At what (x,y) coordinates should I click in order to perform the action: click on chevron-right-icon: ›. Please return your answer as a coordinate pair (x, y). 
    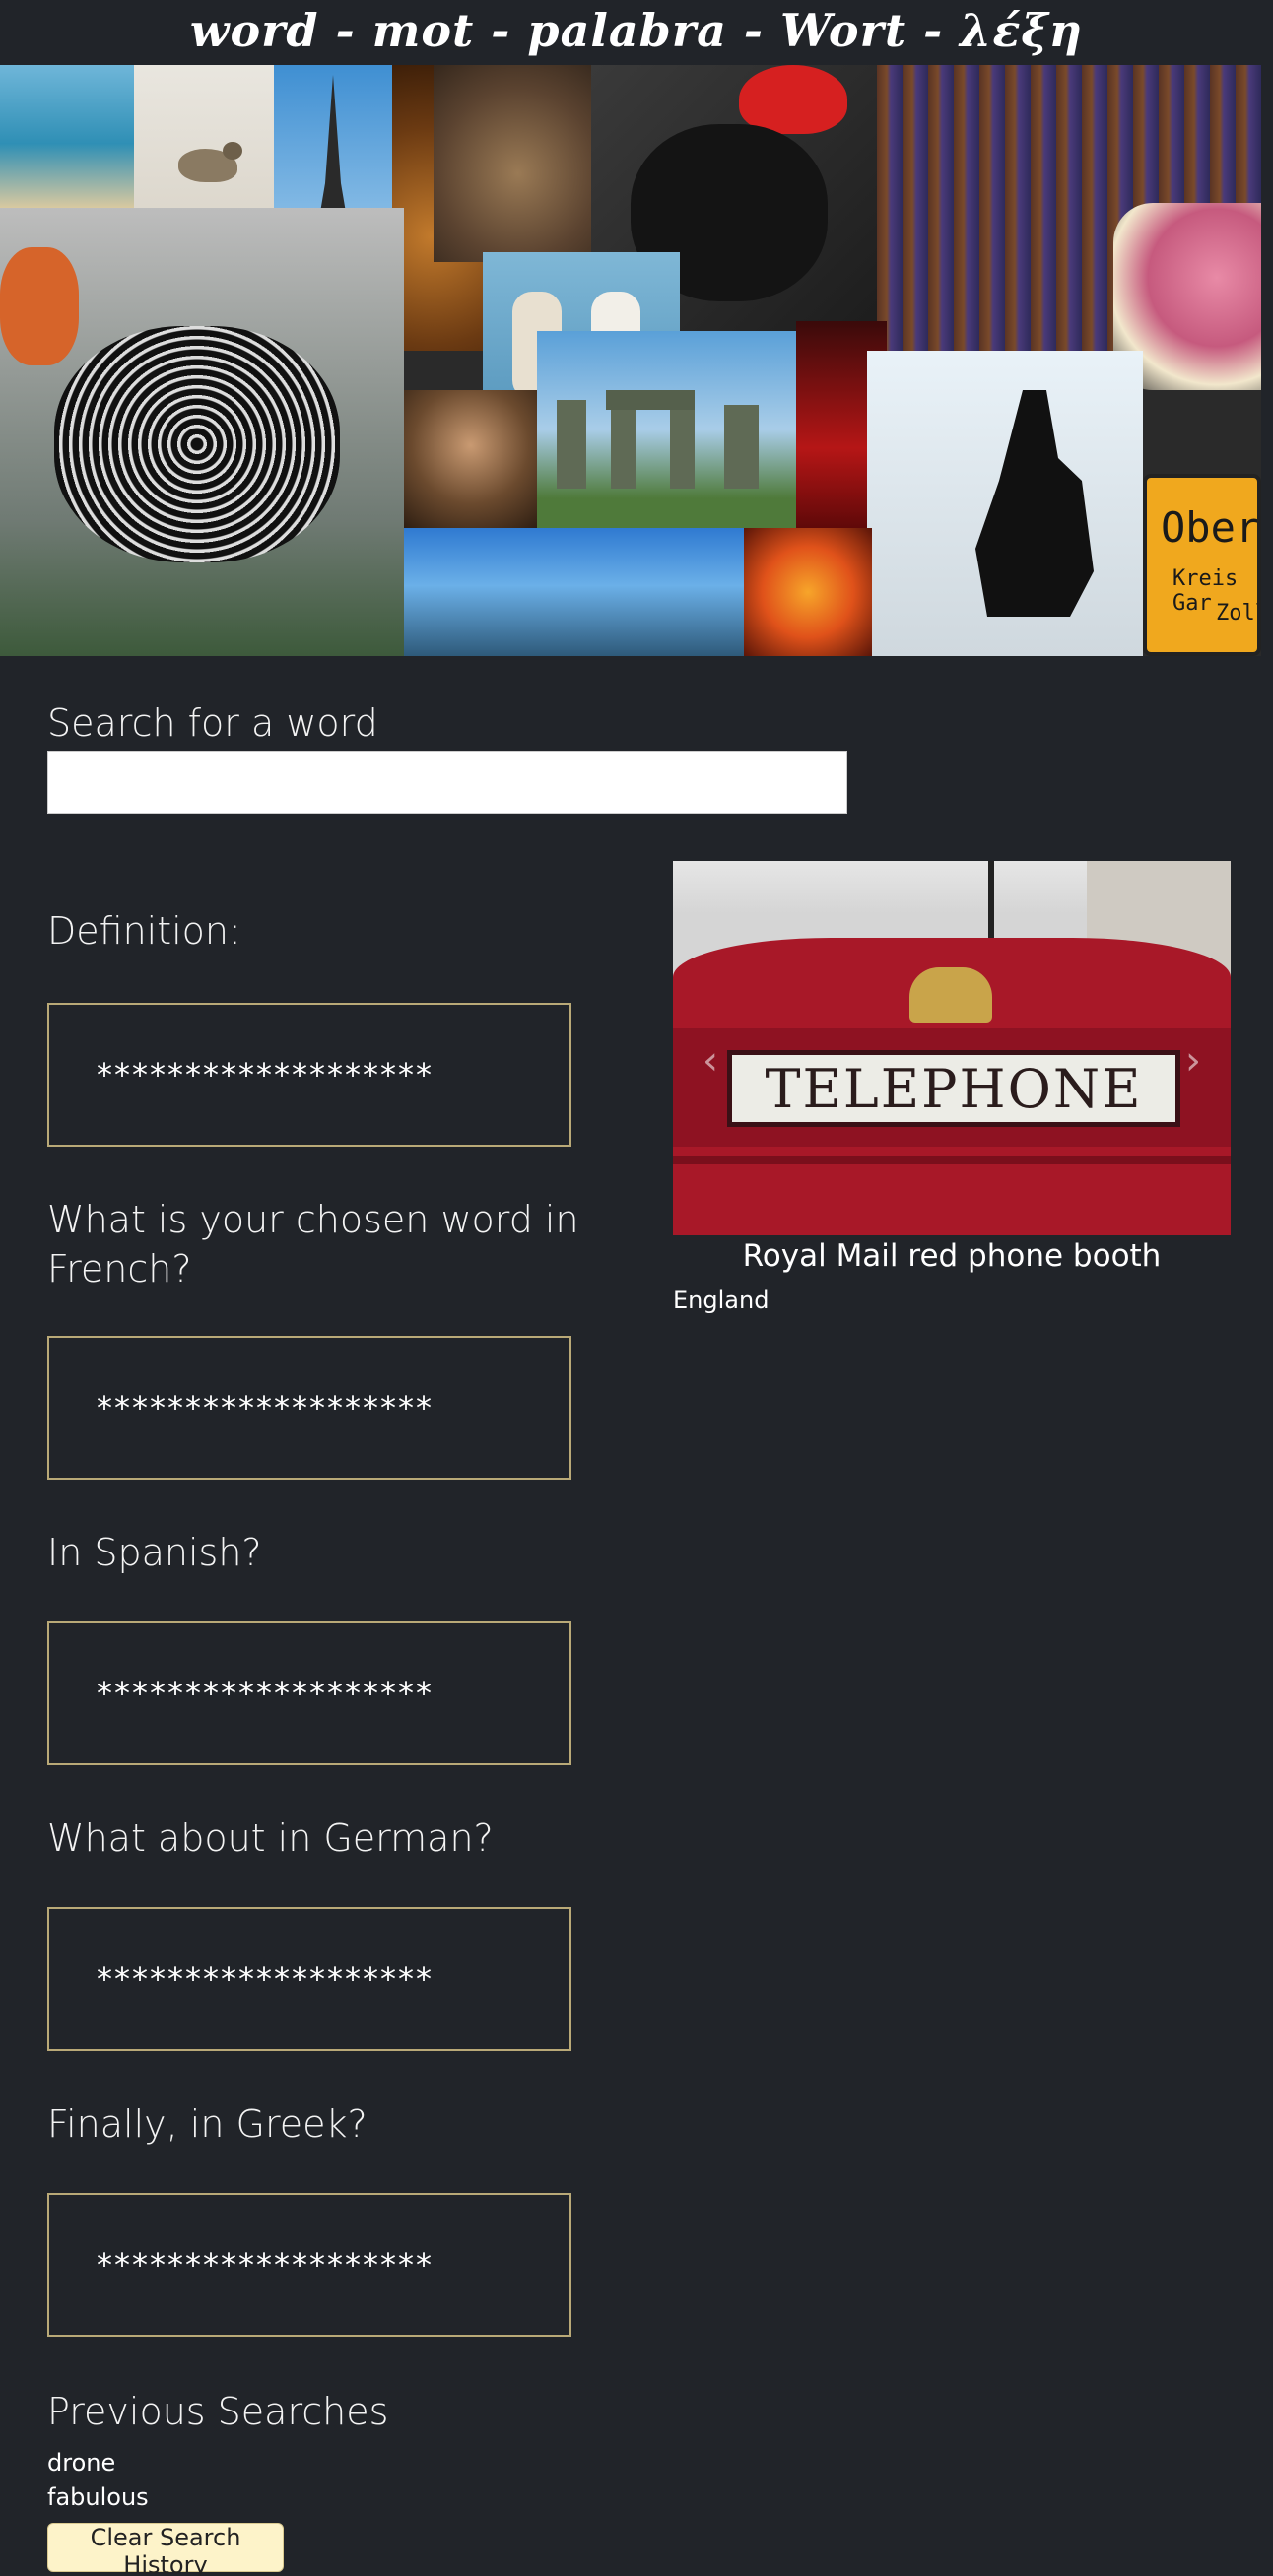
    Looking at the image, I should click on (1193, 1061).